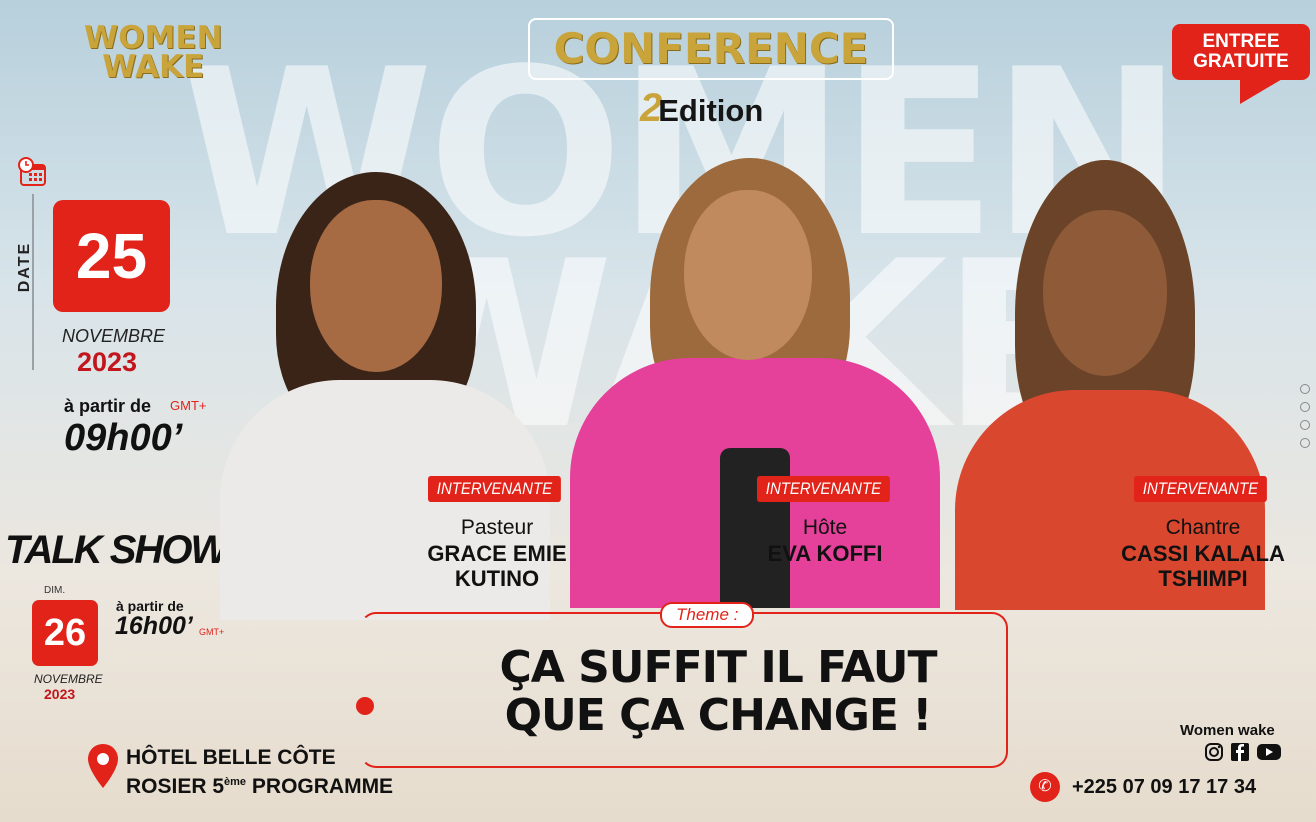  I want to click on women-wake-logo: WOMEN WAKE, so click(153, 54).